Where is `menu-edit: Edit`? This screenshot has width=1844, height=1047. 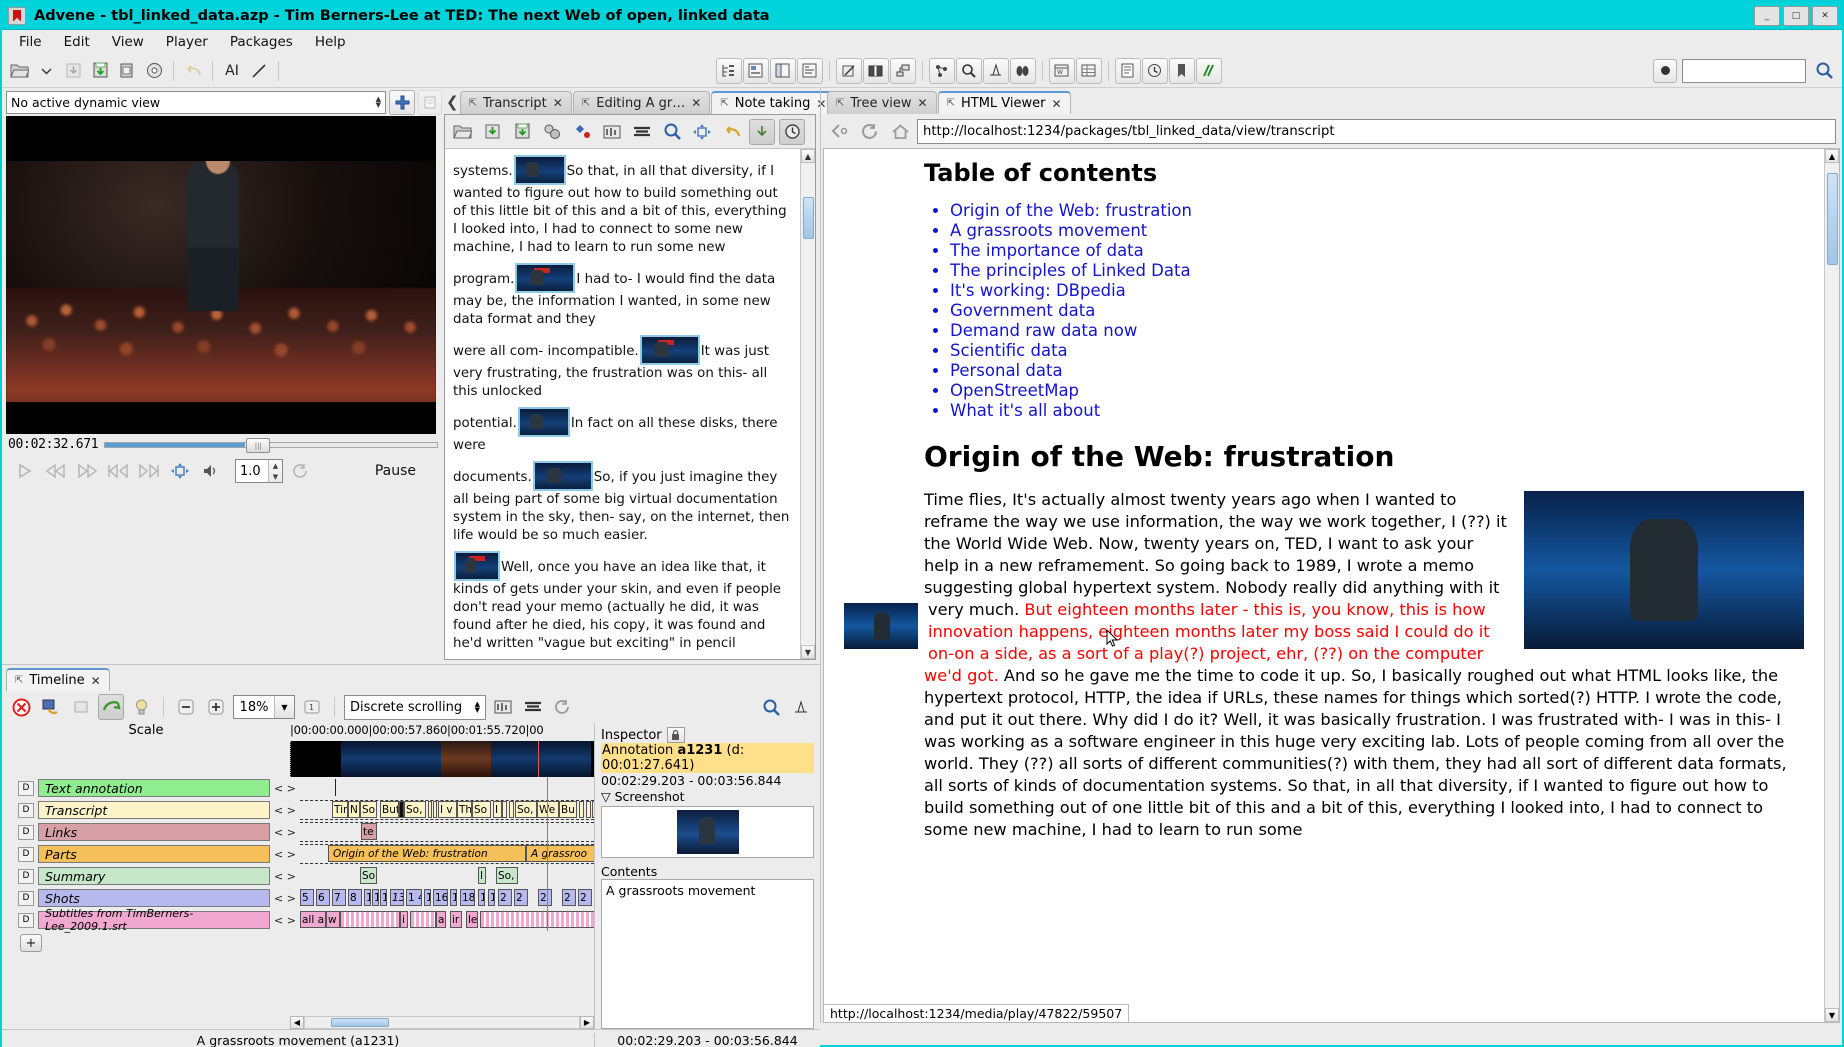 menu-edit: Edit is located at coordinates (77, 42).